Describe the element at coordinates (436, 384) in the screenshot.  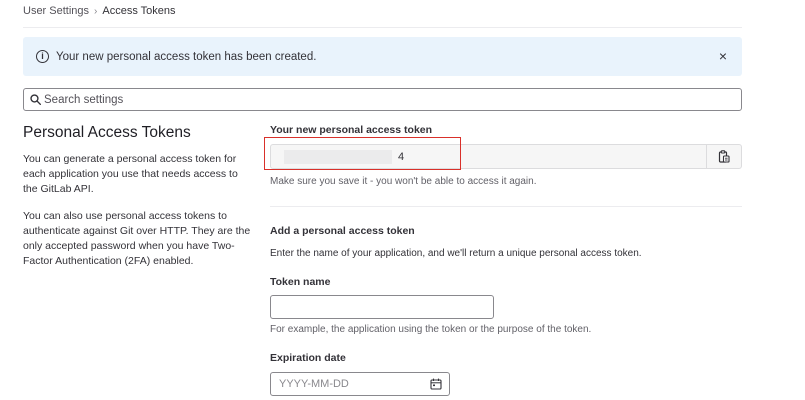
I see `calendar-icon` at that location.